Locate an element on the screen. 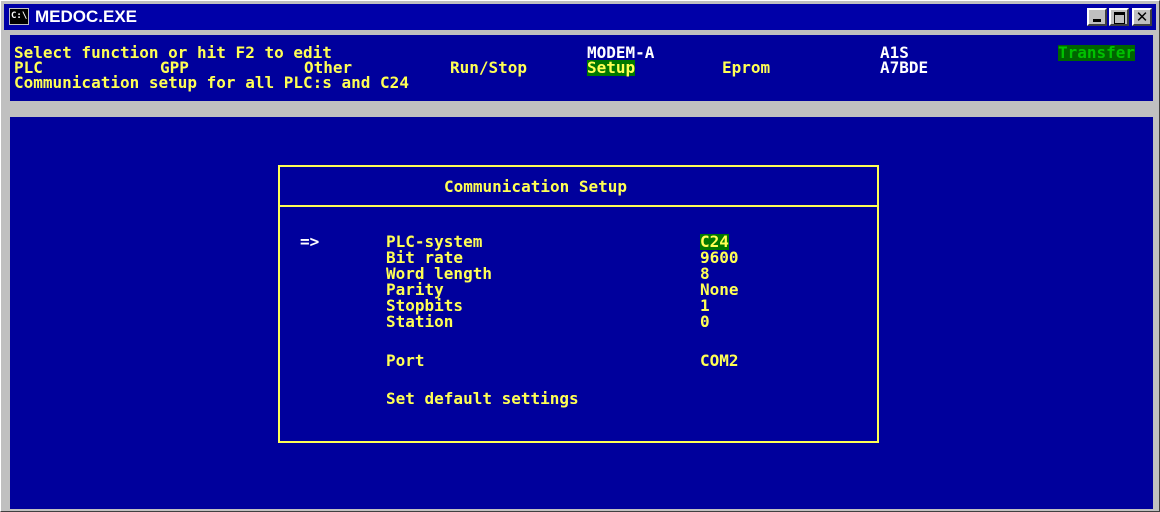 The height and width of the screenshot is (512, 1160). title-bar: C:\ MEDOC.EXE ✕ is located at coordinates (580, 17).